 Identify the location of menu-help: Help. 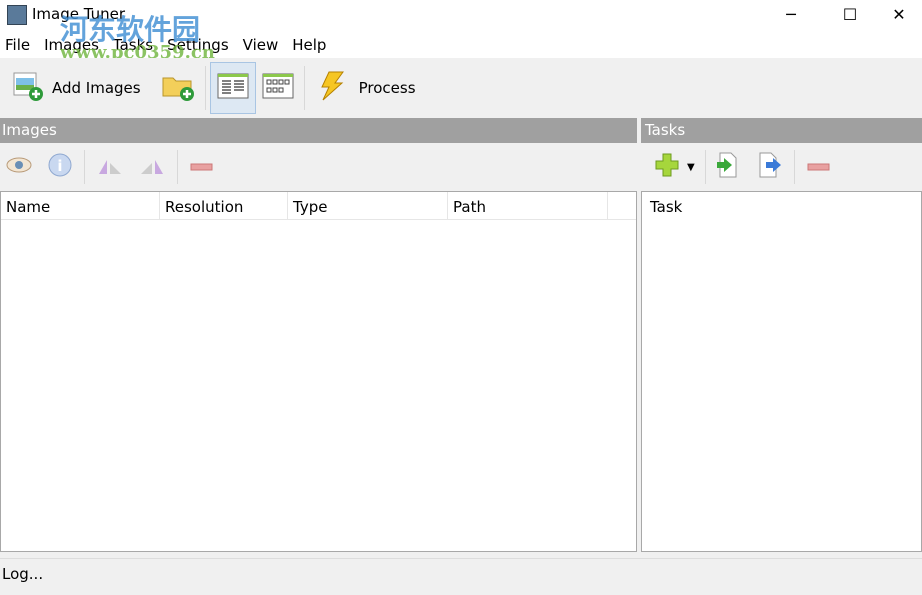
(312, 45).